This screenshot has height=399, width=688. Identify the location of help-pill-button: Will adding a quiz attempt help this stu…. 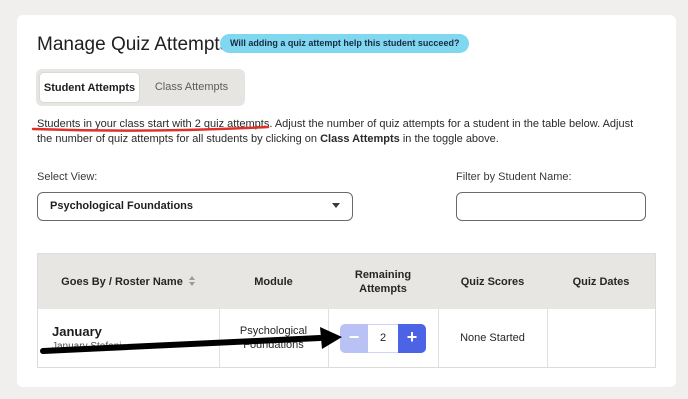
(345, 43).